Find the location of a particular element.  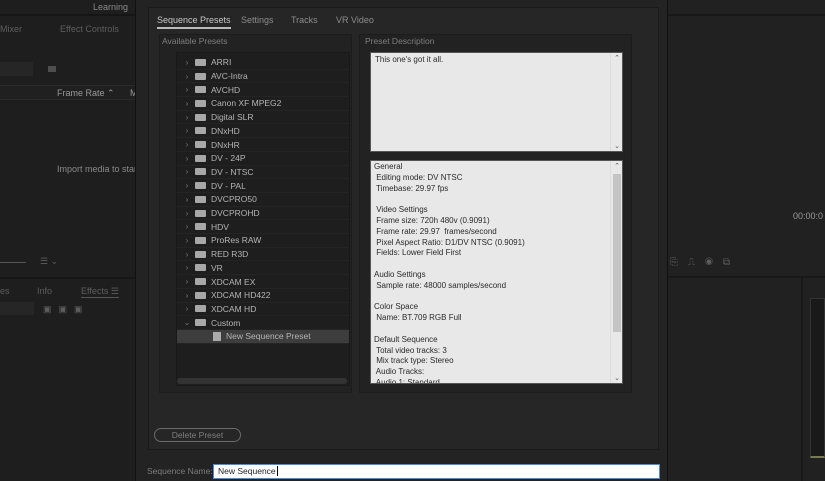

preset-folder-xdcam-hd: › XDCAM HD is located at coordinates (263, 310).